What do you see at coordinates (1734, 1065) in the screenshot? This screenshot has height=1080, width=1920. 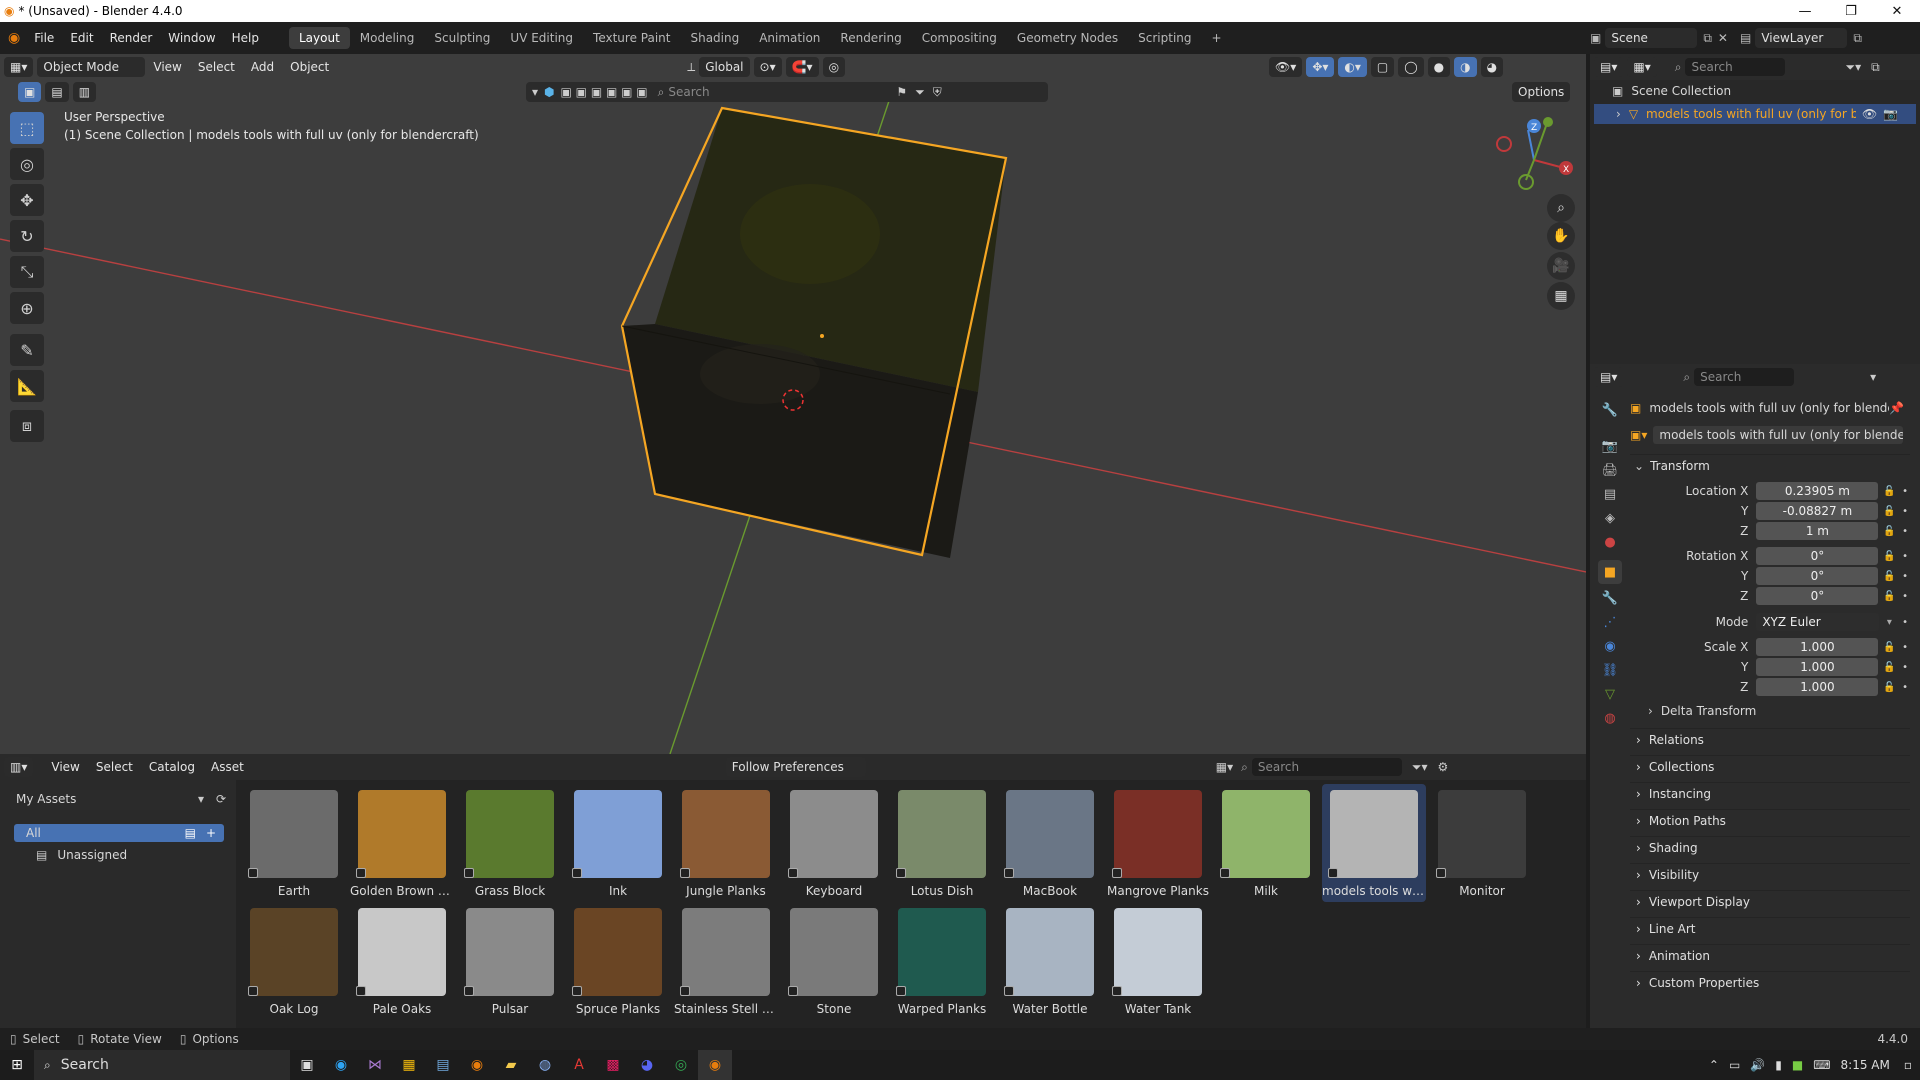 I see `network-icon: ▭` at bounding box center [1734, 1065].